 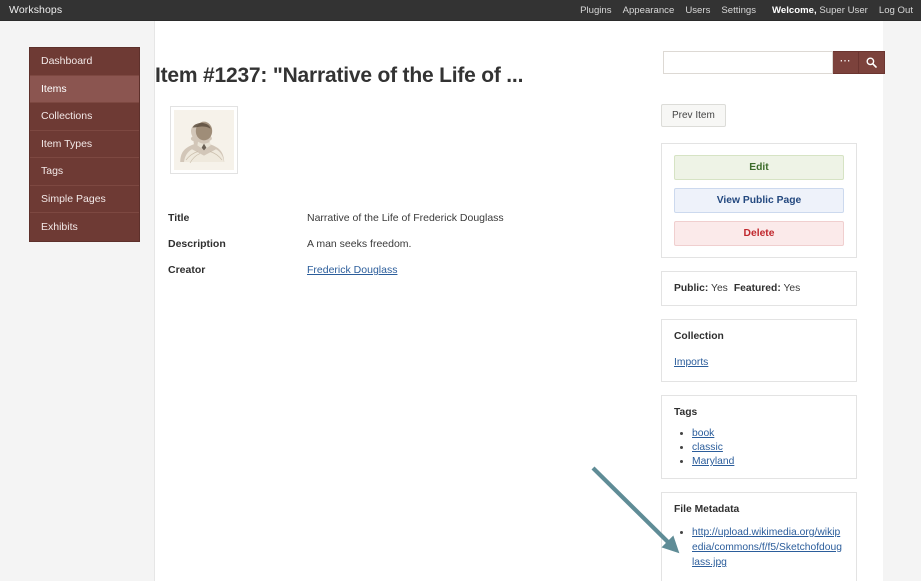 I want to click on sidebar-item-tags: Tags, so click(x=84, y=172).